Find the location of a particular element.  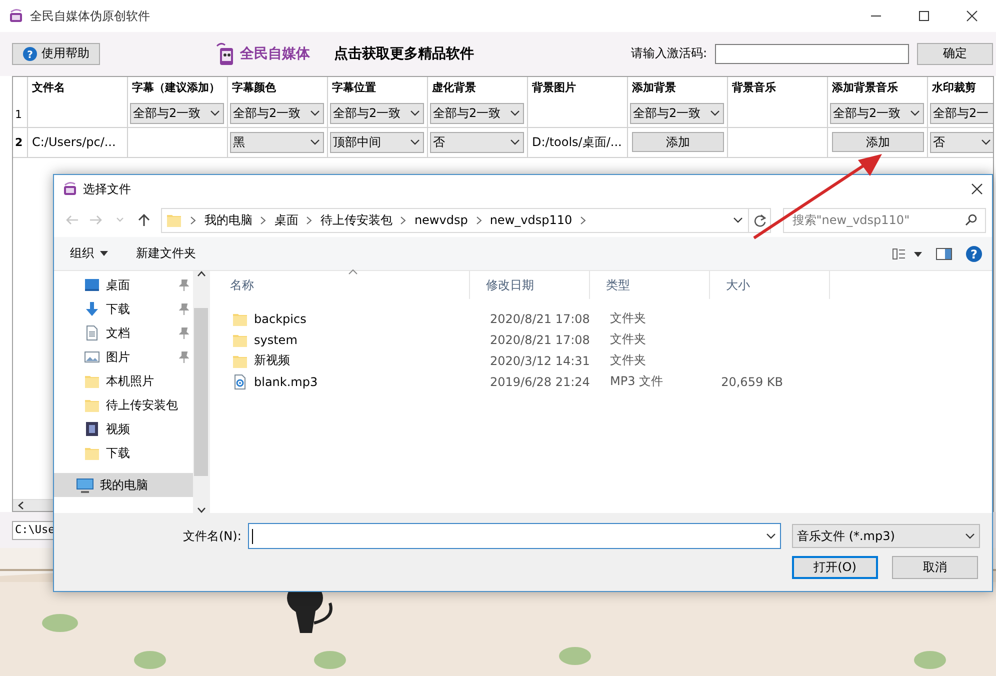

cell-dropdown: 顶部中间 is located at coordinates (377, 142).